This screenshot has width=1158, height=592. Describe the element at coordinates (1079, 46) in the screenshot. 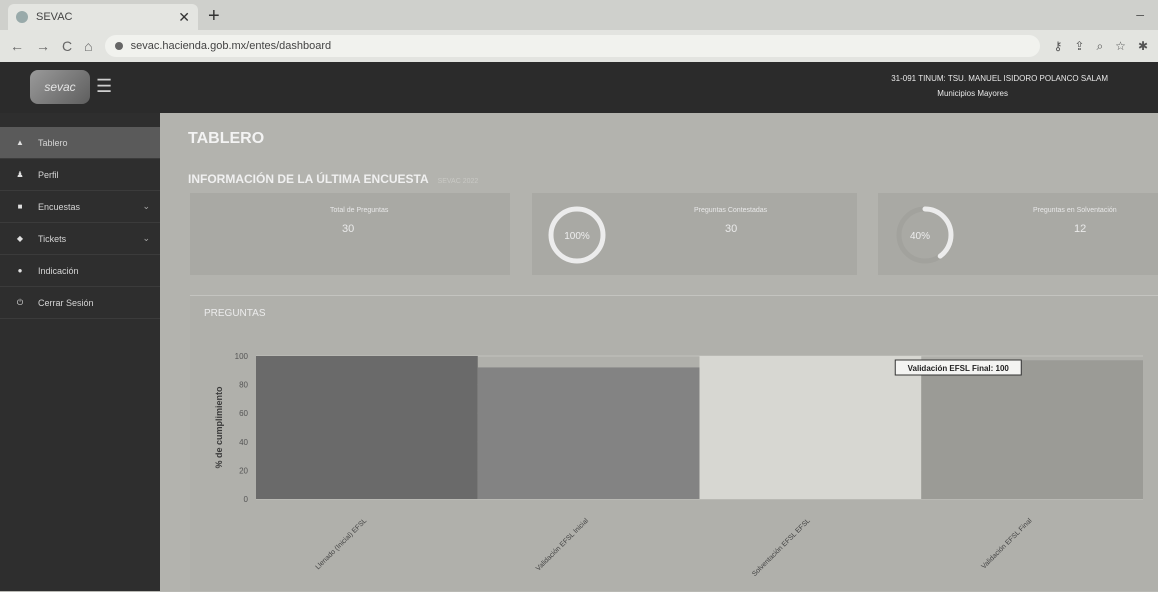

I see `share-icon: ⇪` at that location.